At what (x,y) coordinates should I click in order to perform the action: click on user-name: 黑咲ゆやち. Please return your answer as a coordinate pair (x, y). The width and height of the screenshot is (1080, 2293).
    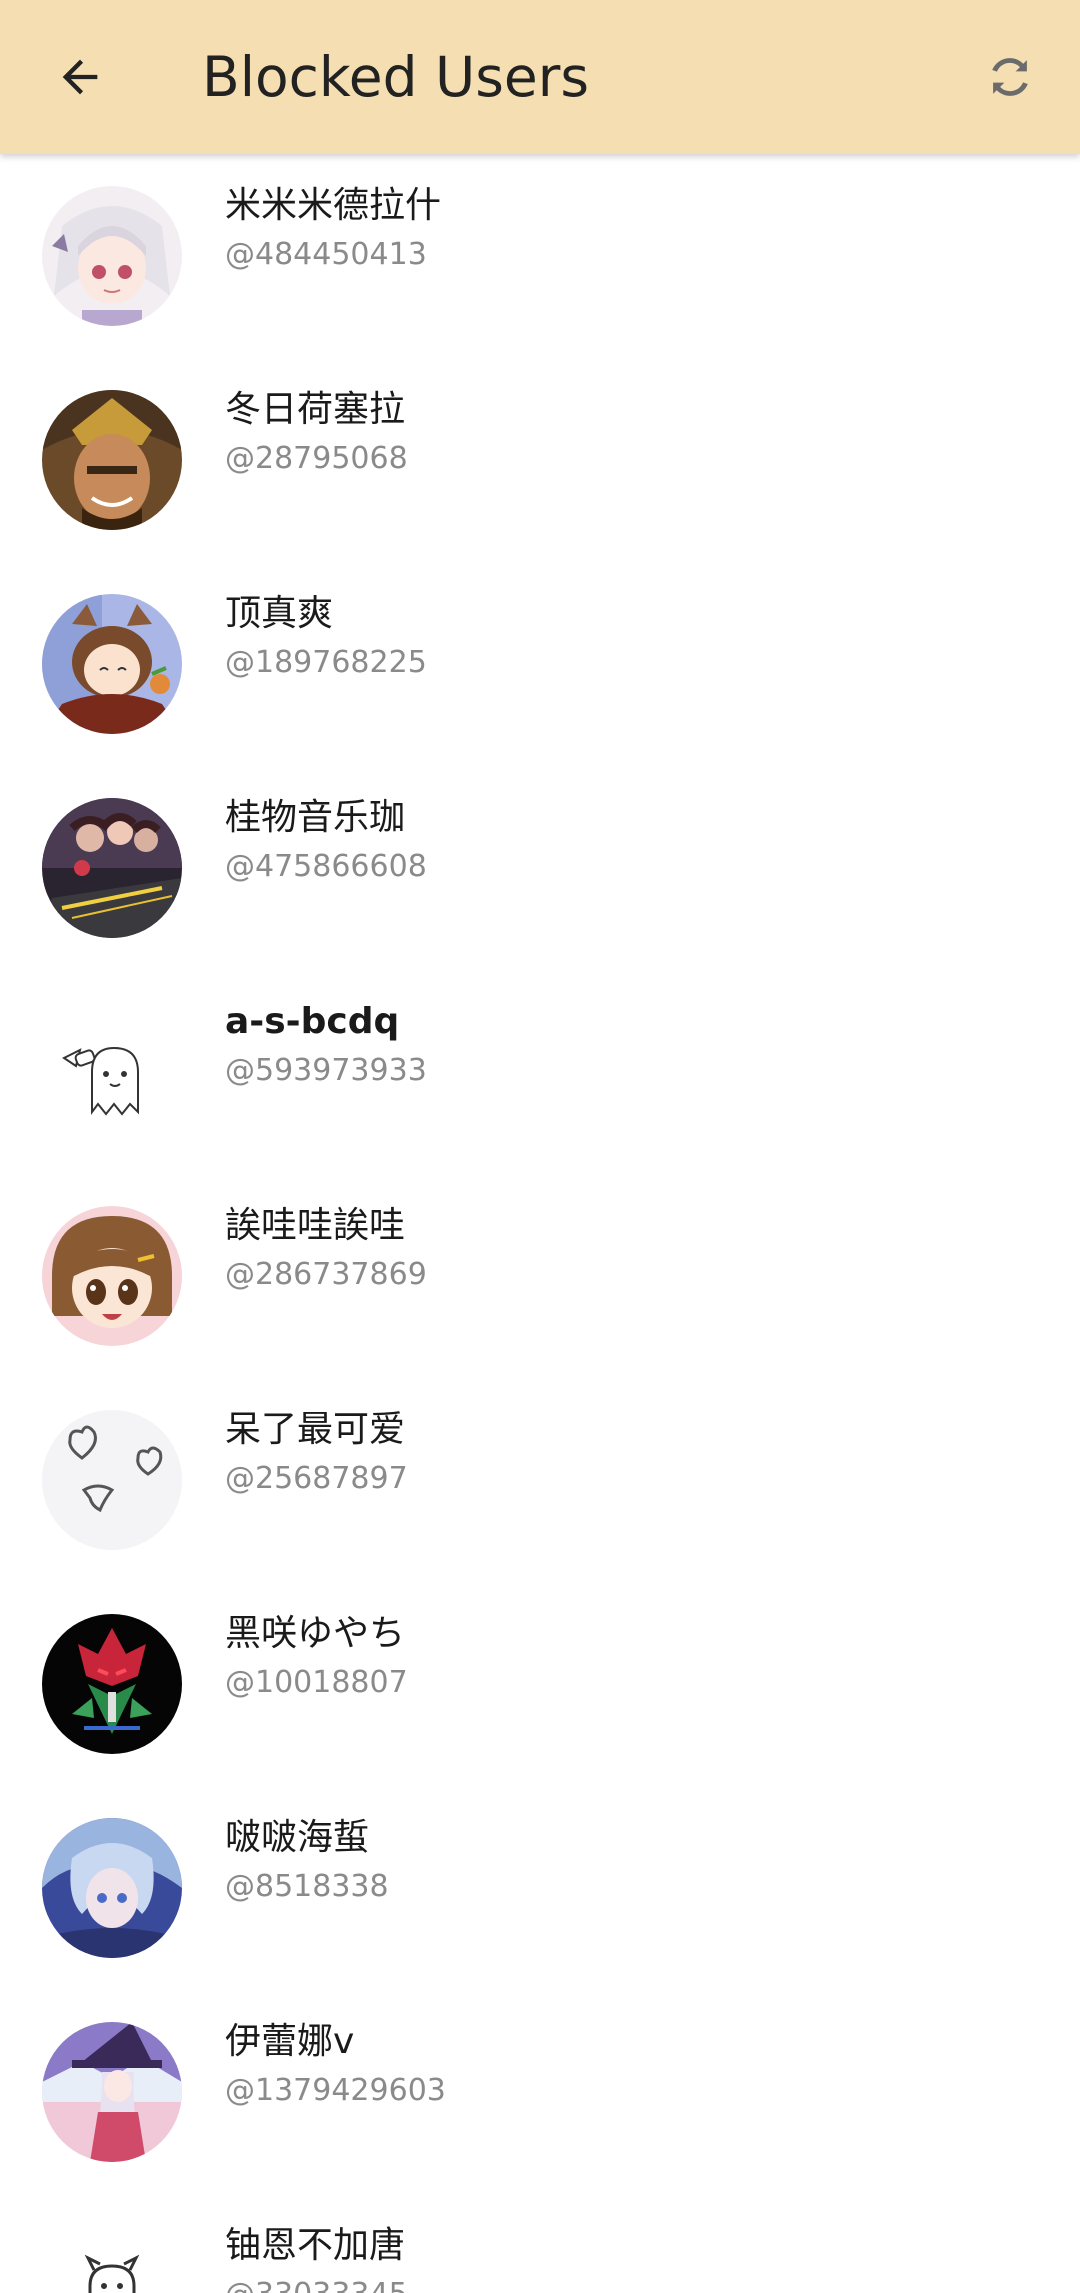
    Looking at the image, I should click on (315, 1633).